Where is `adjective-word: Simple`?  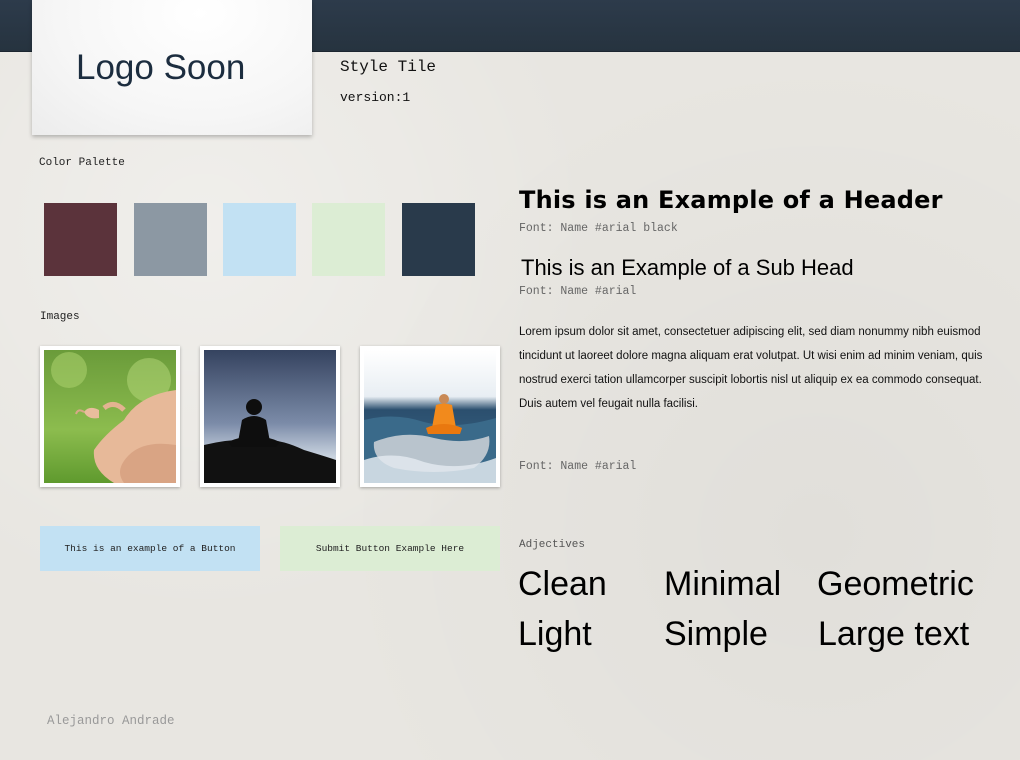 adjective-word: Simple is located at coordinates (716, 634).